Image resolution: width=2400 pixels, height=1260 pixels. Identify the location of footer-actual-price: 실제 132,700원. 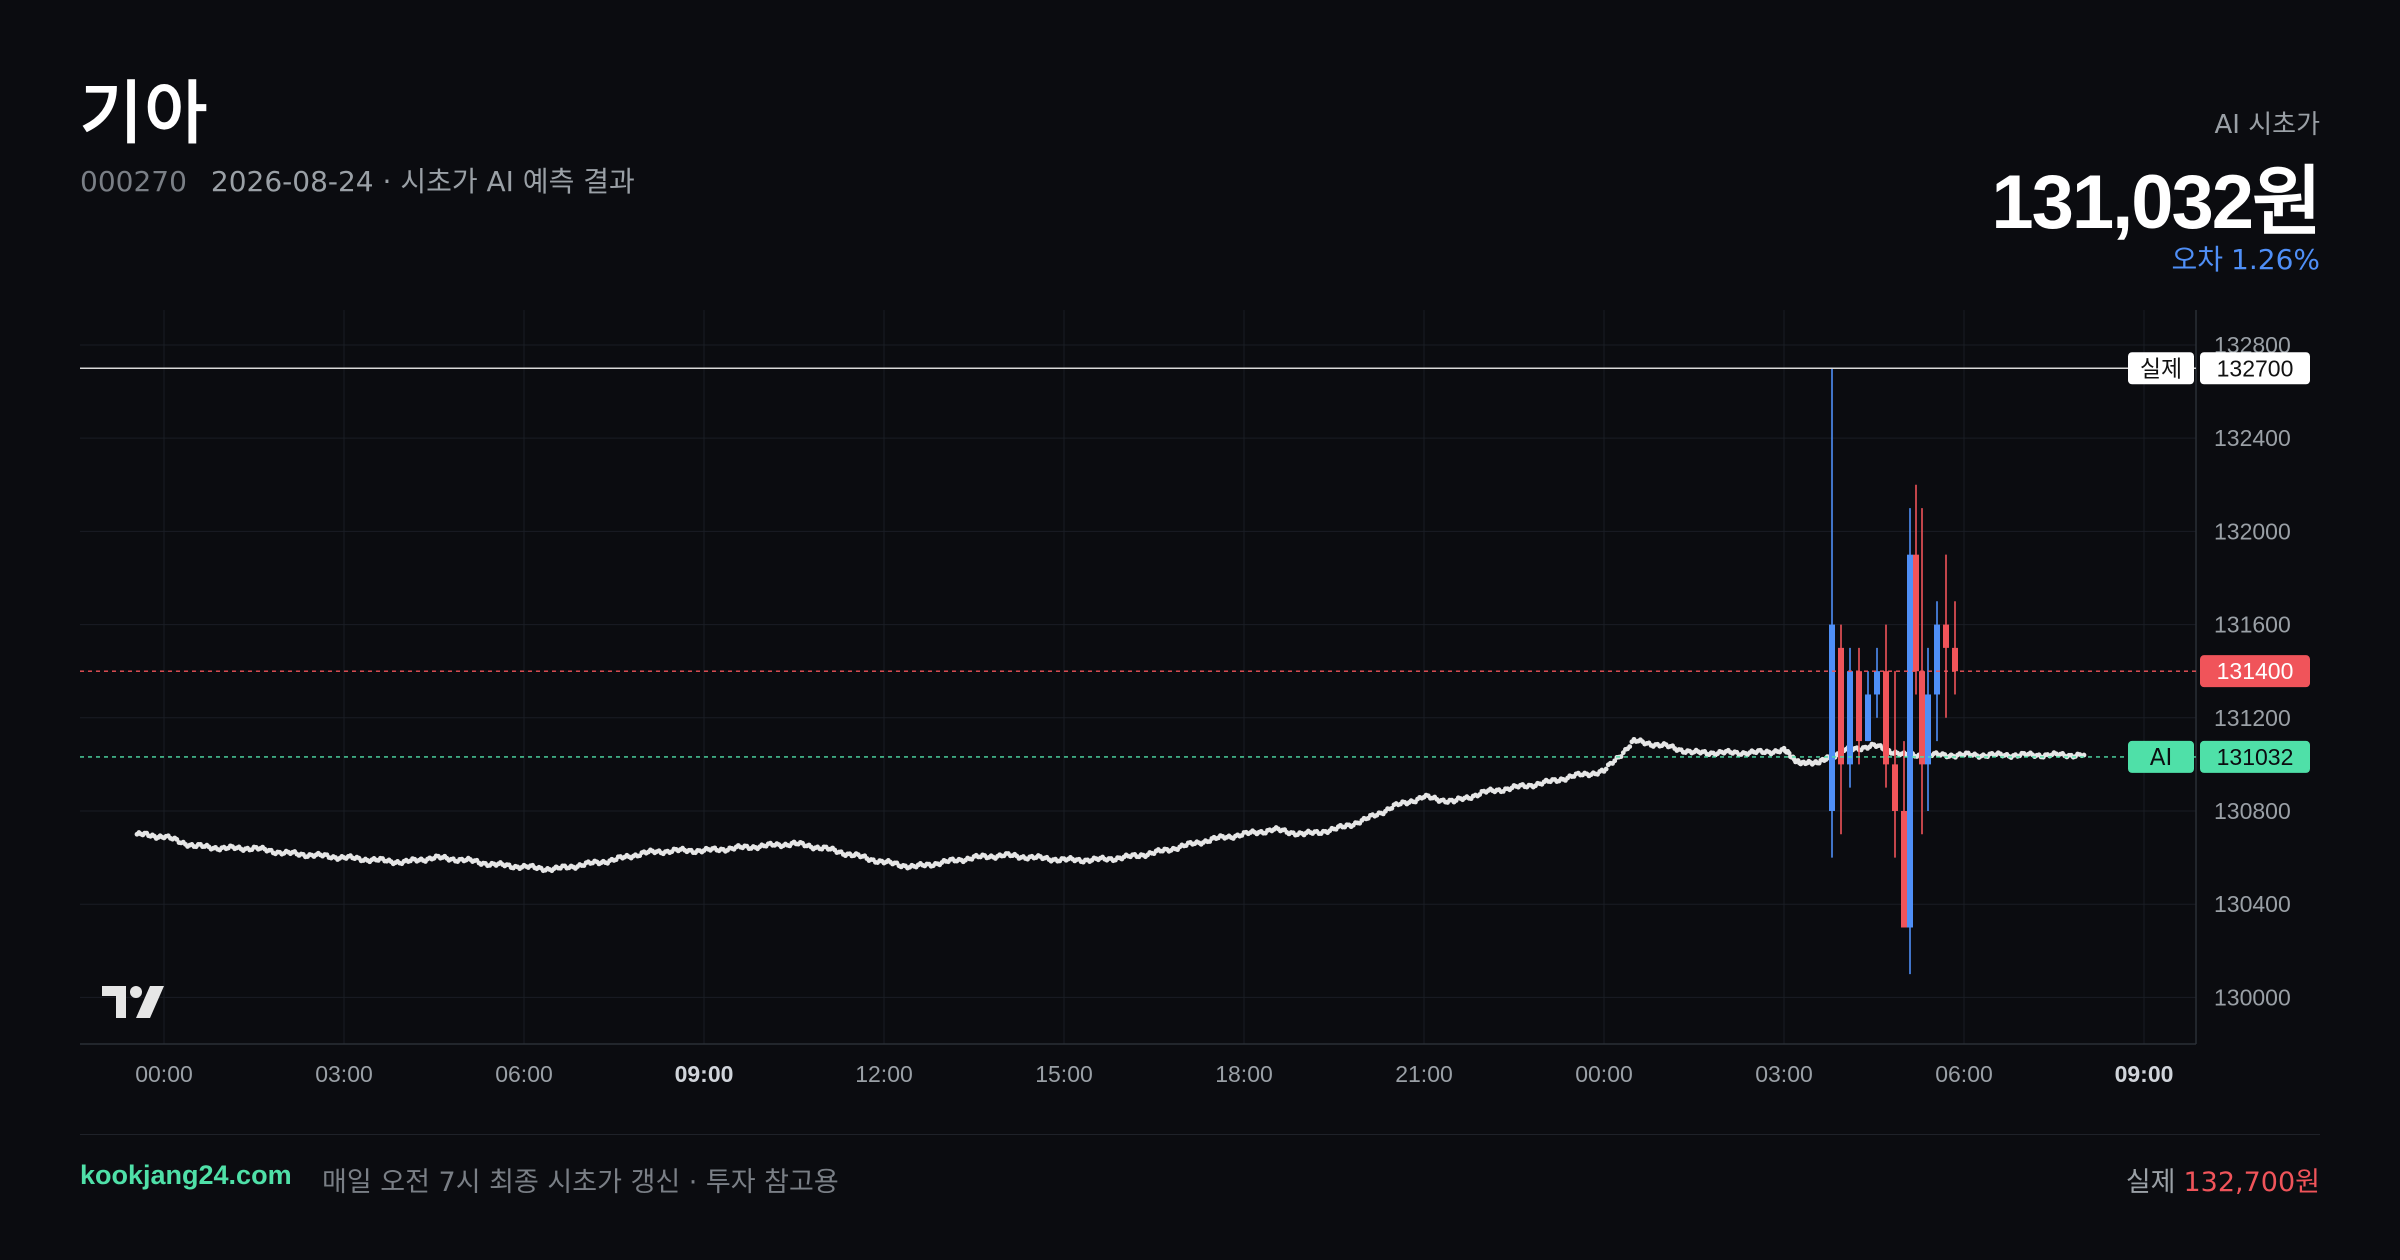
(2223, 1179).